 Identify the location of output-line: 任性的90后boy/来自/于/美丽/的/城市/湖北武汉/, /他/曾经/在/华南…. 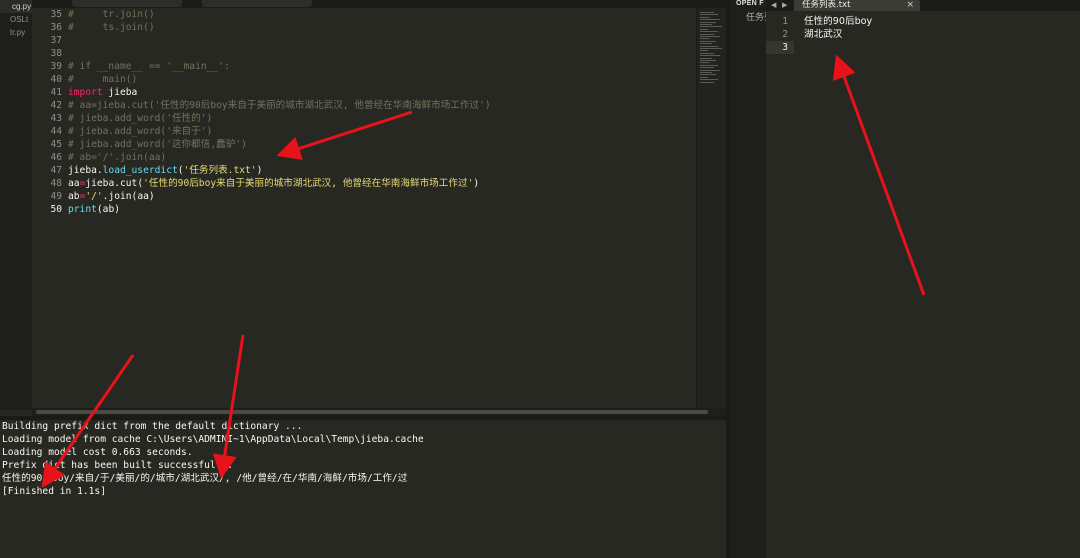
(205, 478).